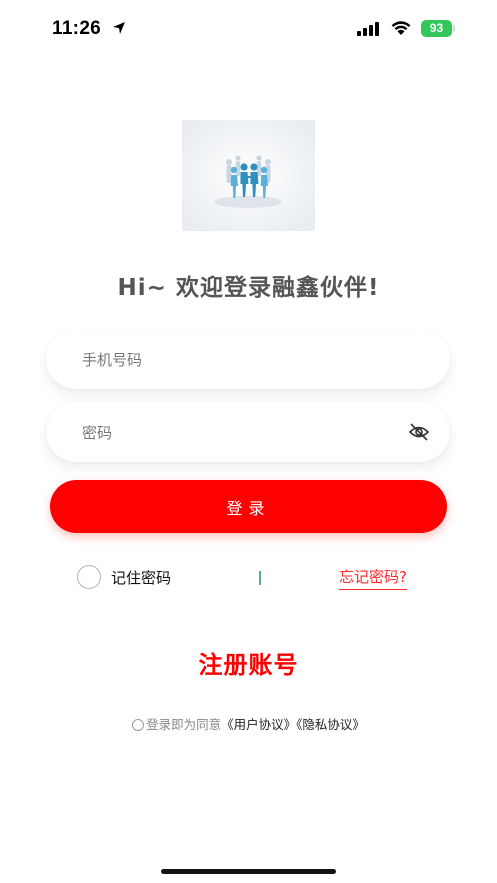  I want to click on remember-password: 记住密码, so click(124, 577).